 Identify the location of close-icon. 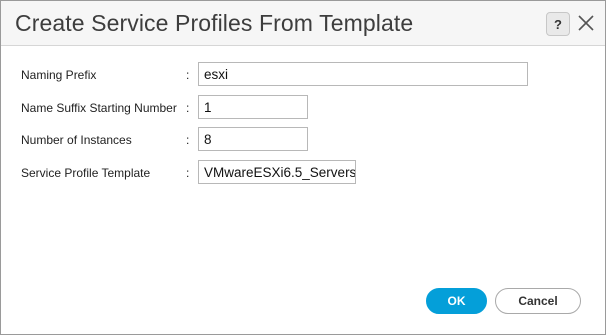
(586, 23).